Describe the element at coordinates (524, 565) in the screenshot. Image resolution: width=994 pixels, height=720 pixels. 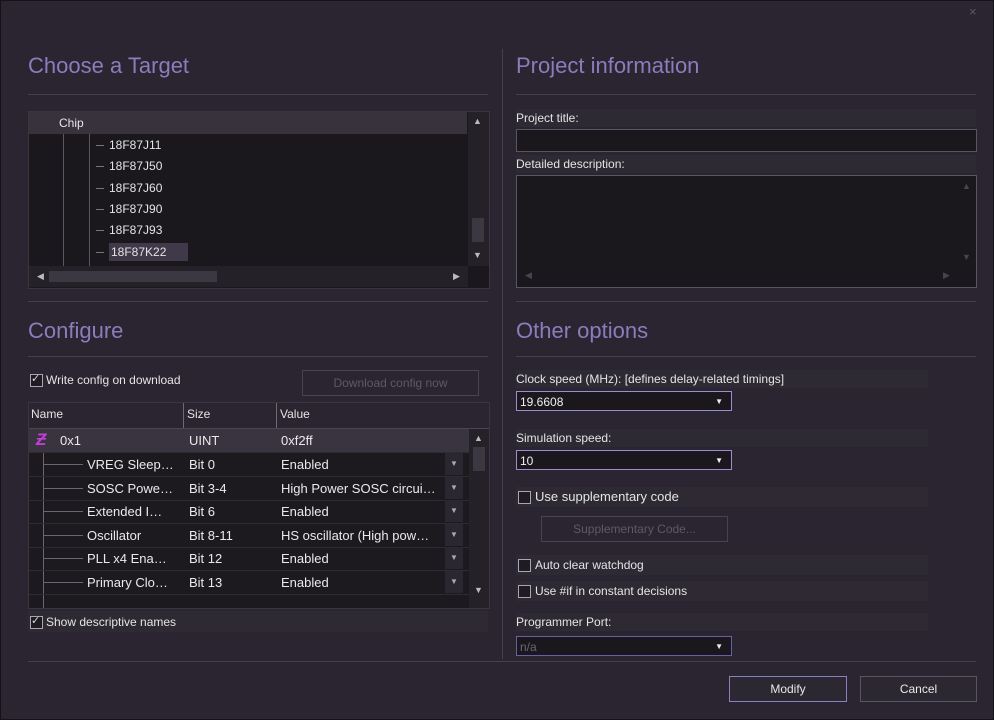
I see `auto-clear-checkbox` at that location.